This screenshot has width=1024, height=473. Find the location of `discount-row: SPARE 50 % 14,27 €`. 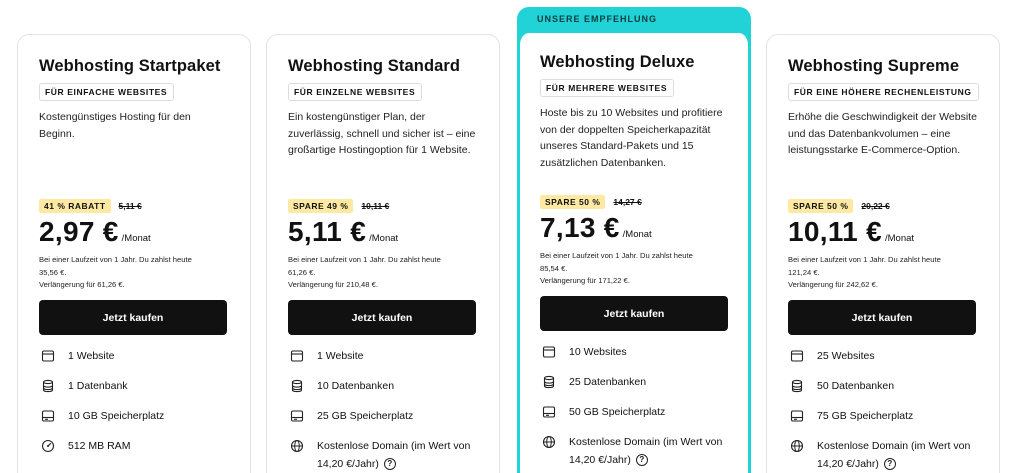

discount-row: SPARE 50 % 14,27 € is located at coordinates (634, 202).